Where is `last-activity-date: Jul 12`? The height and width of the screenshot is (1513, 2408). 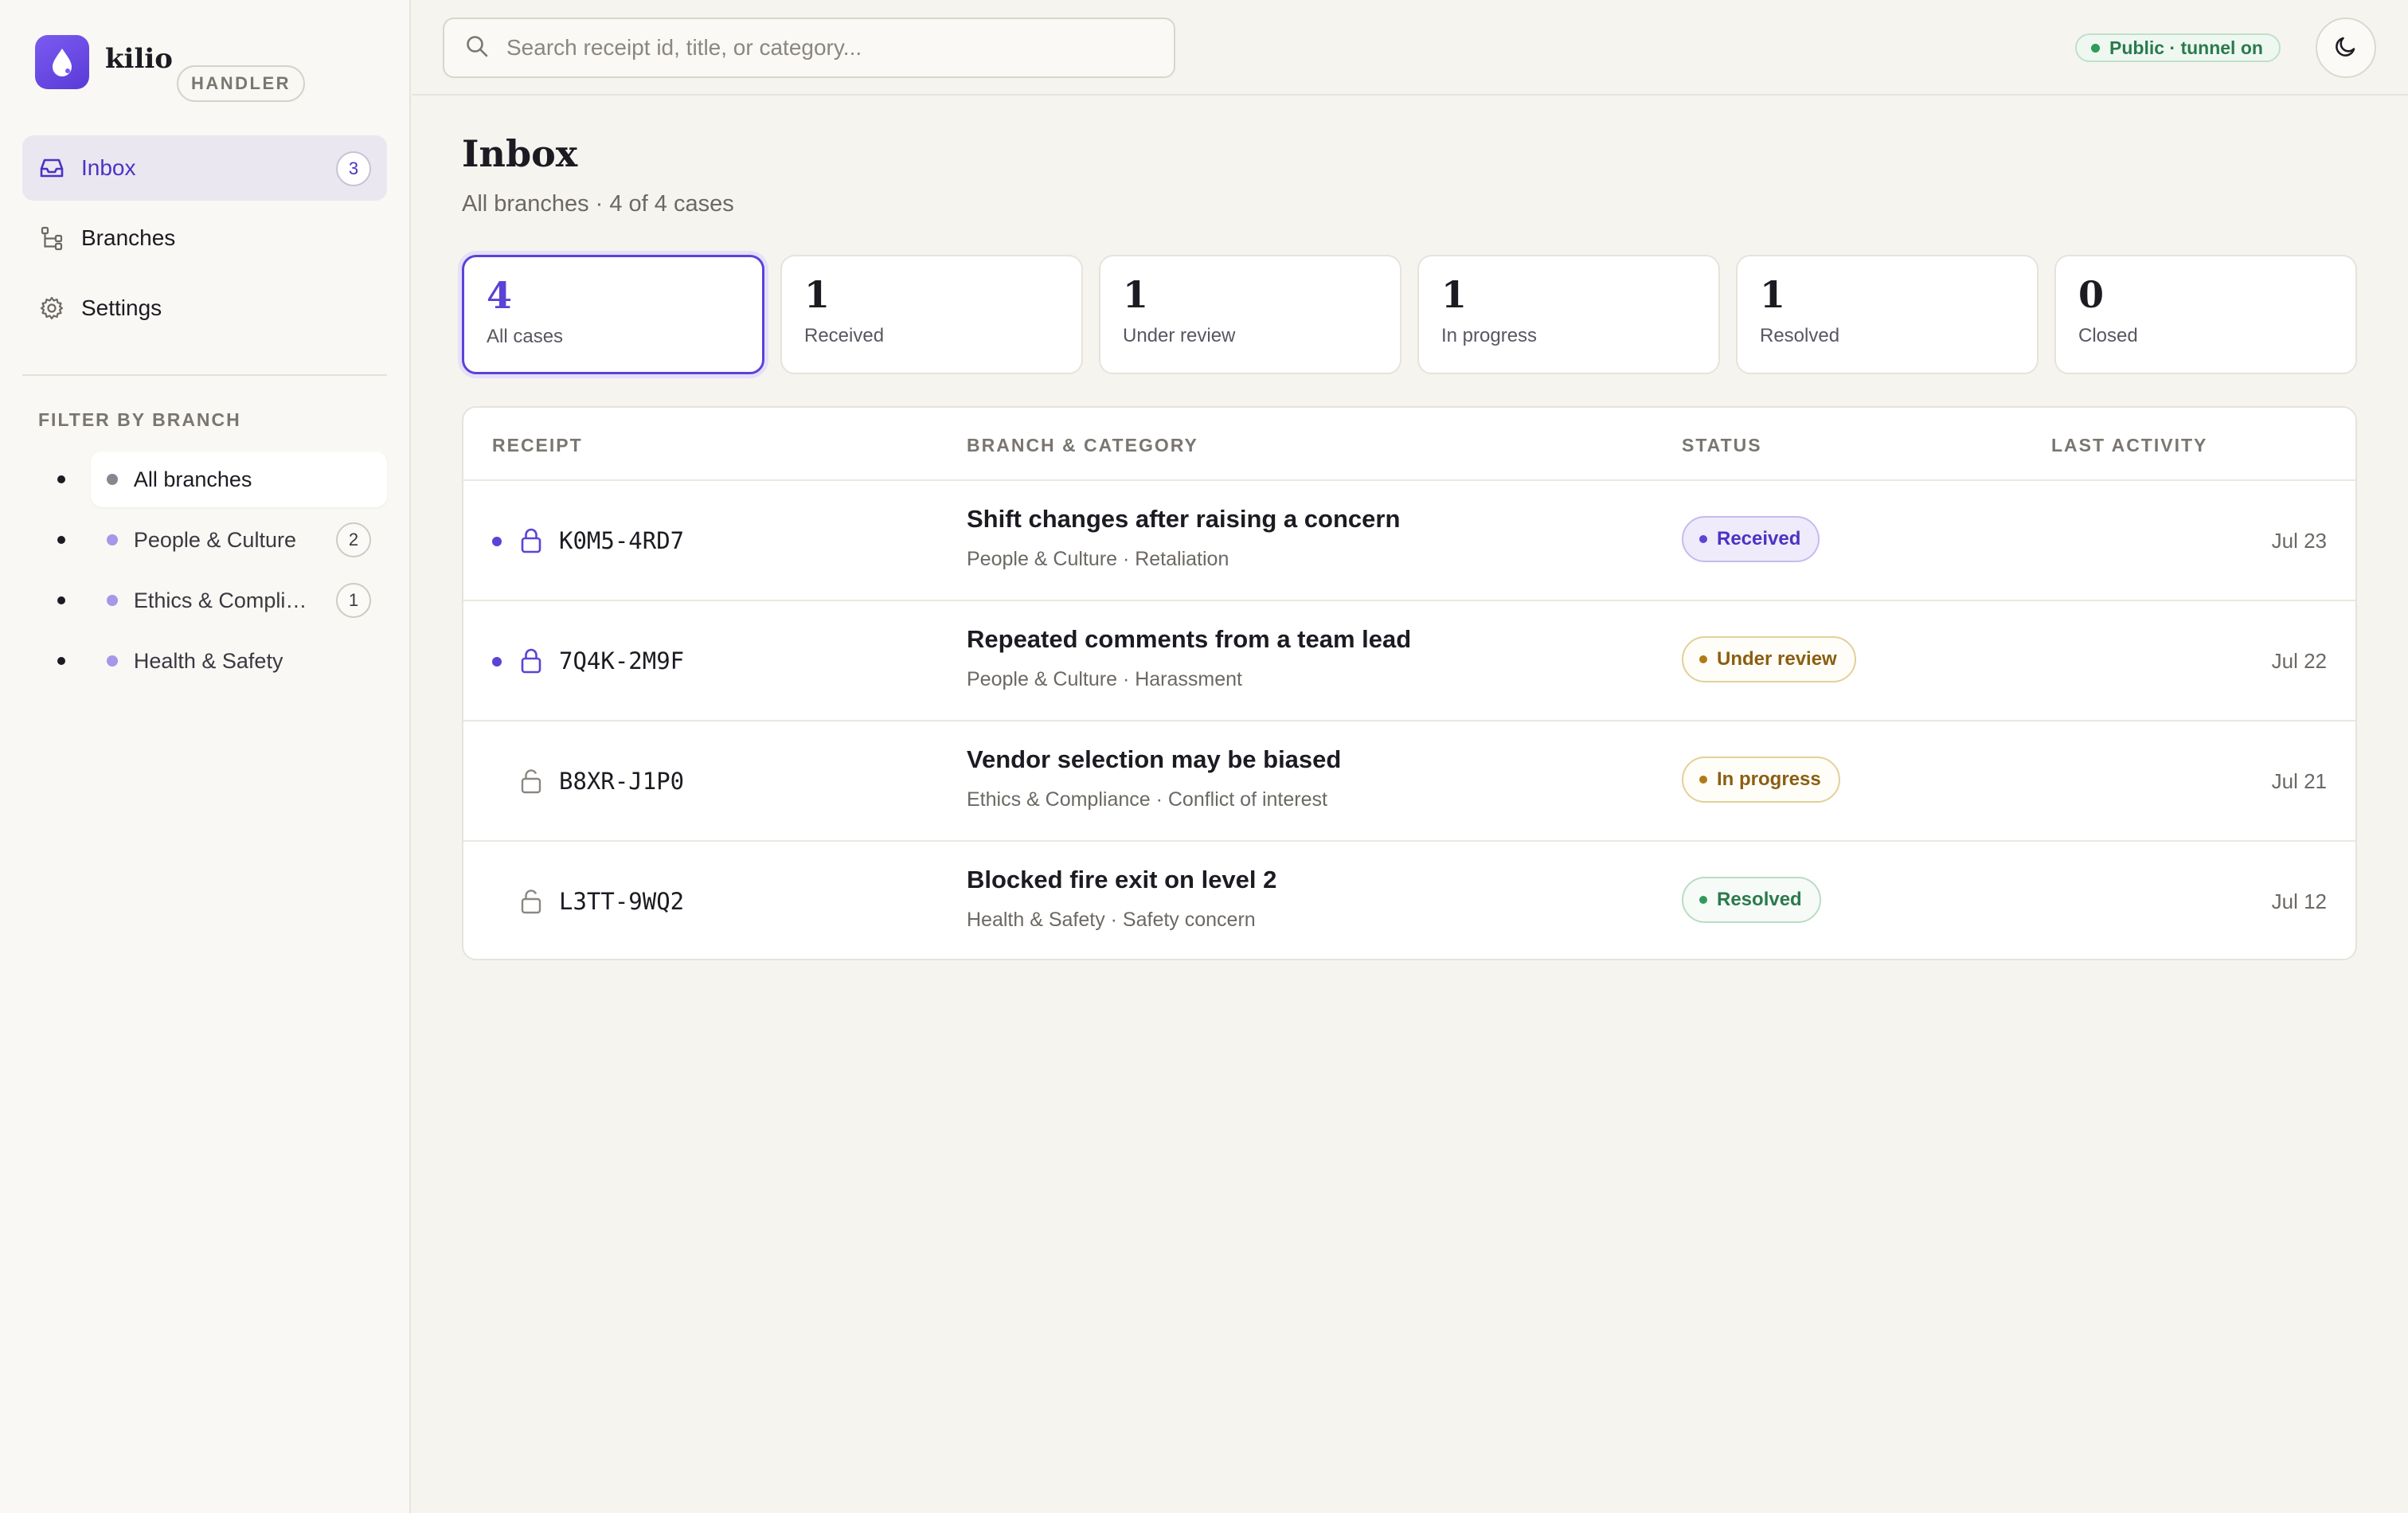
last-activity-date: Jul 12 is located at coordinates (2299, 901).